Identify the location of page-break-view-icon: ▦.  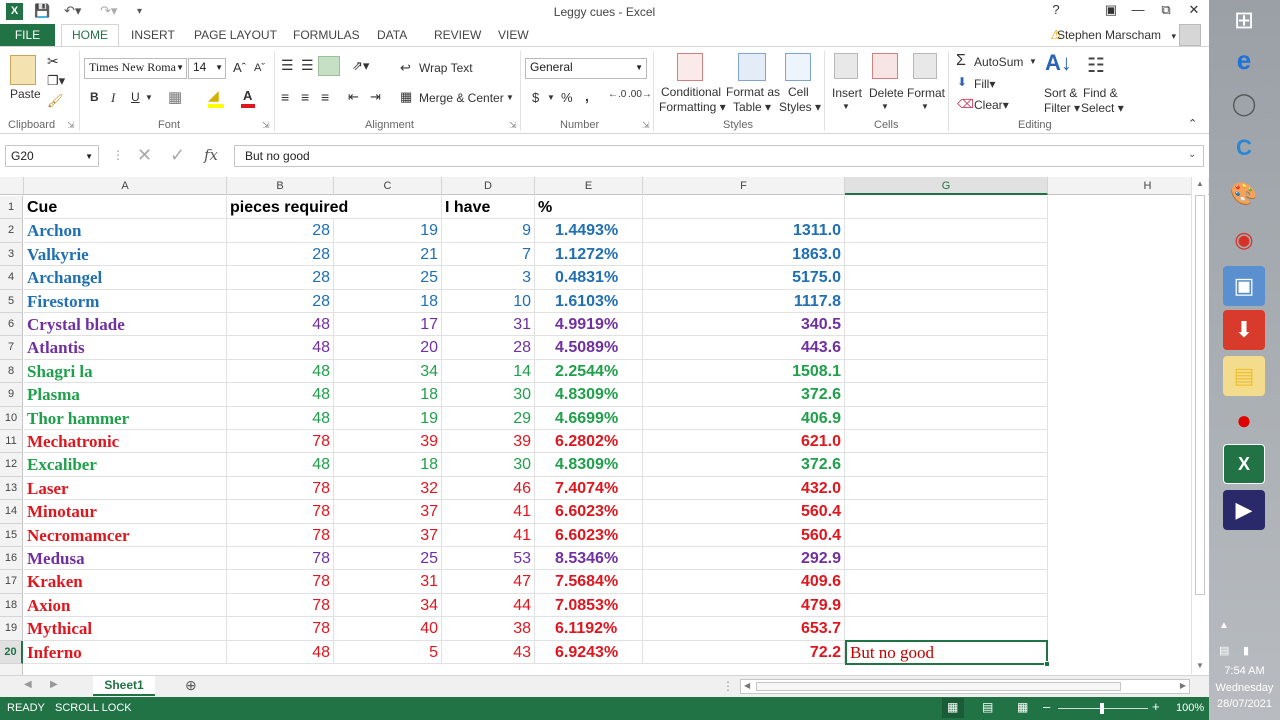
(1022, 707).